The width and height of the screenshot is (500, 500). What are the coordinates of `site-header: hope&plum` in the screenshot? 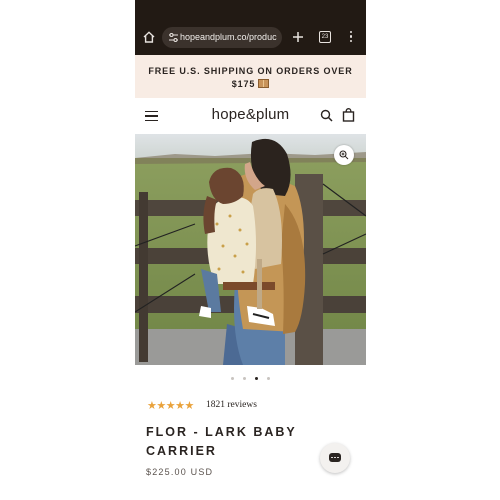 It's located at (250, 116).